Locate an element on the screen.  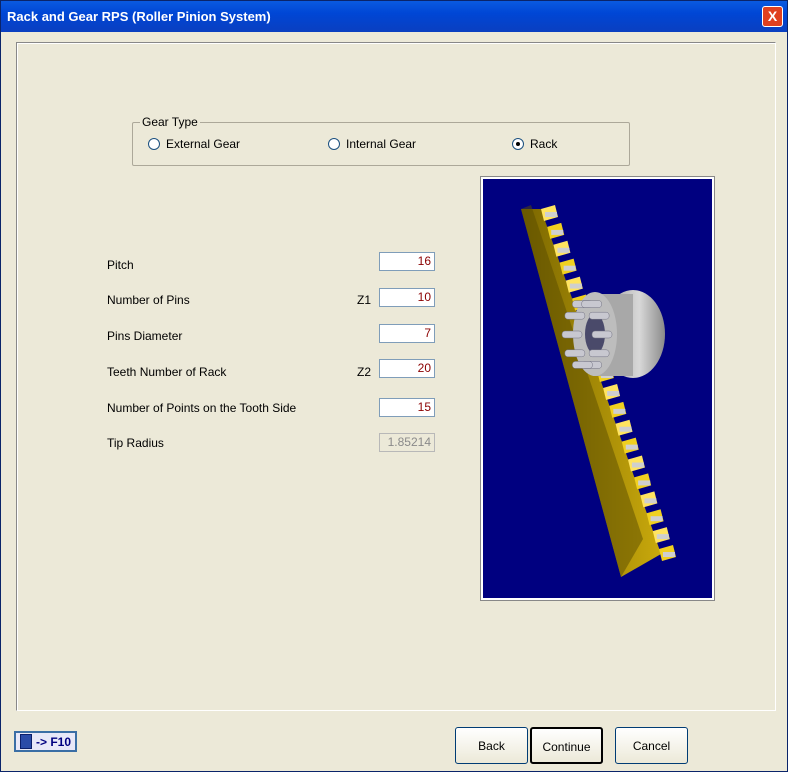
radio-external-gear-label: External Gear is located at coordinates (203, 144).